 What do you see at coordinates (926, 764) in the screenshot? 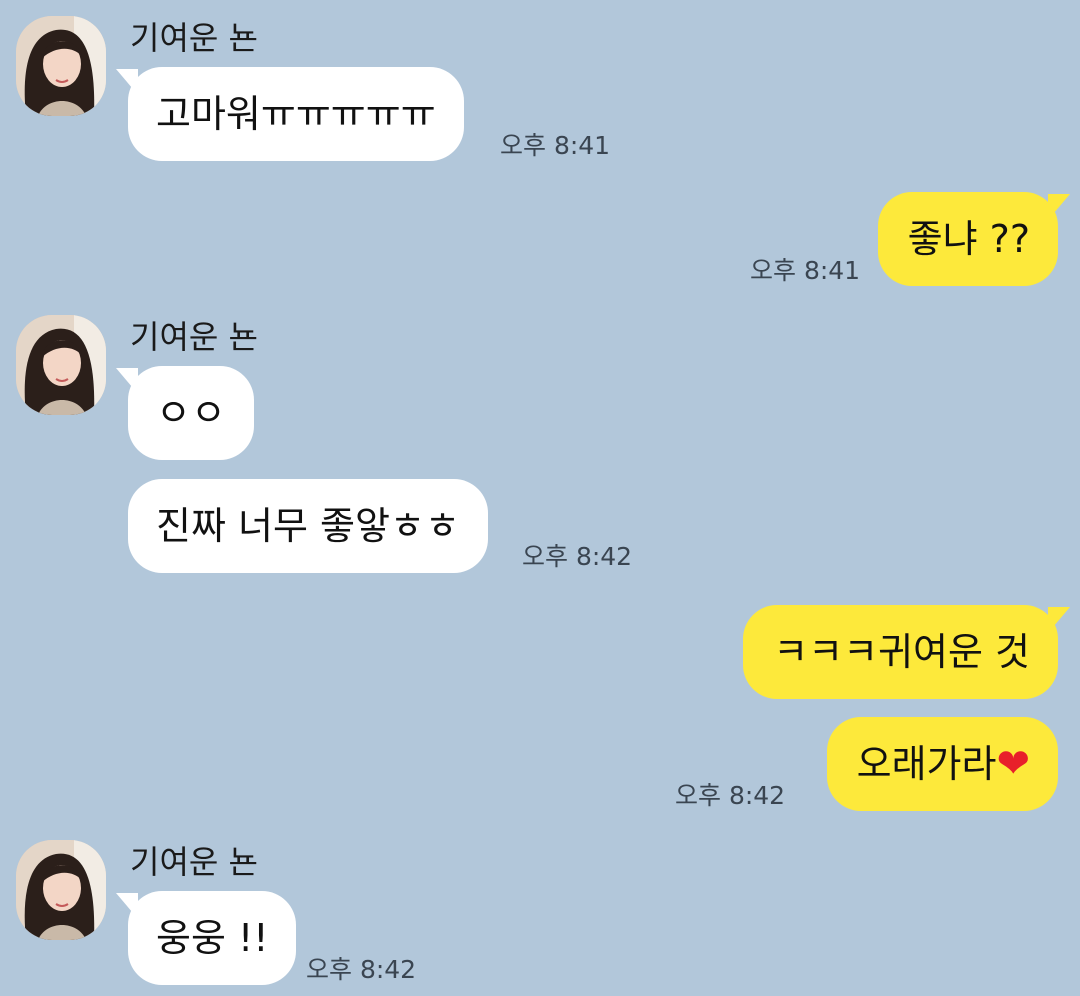
I see `message-text: 오래가라` at bounding box center [926, 764].